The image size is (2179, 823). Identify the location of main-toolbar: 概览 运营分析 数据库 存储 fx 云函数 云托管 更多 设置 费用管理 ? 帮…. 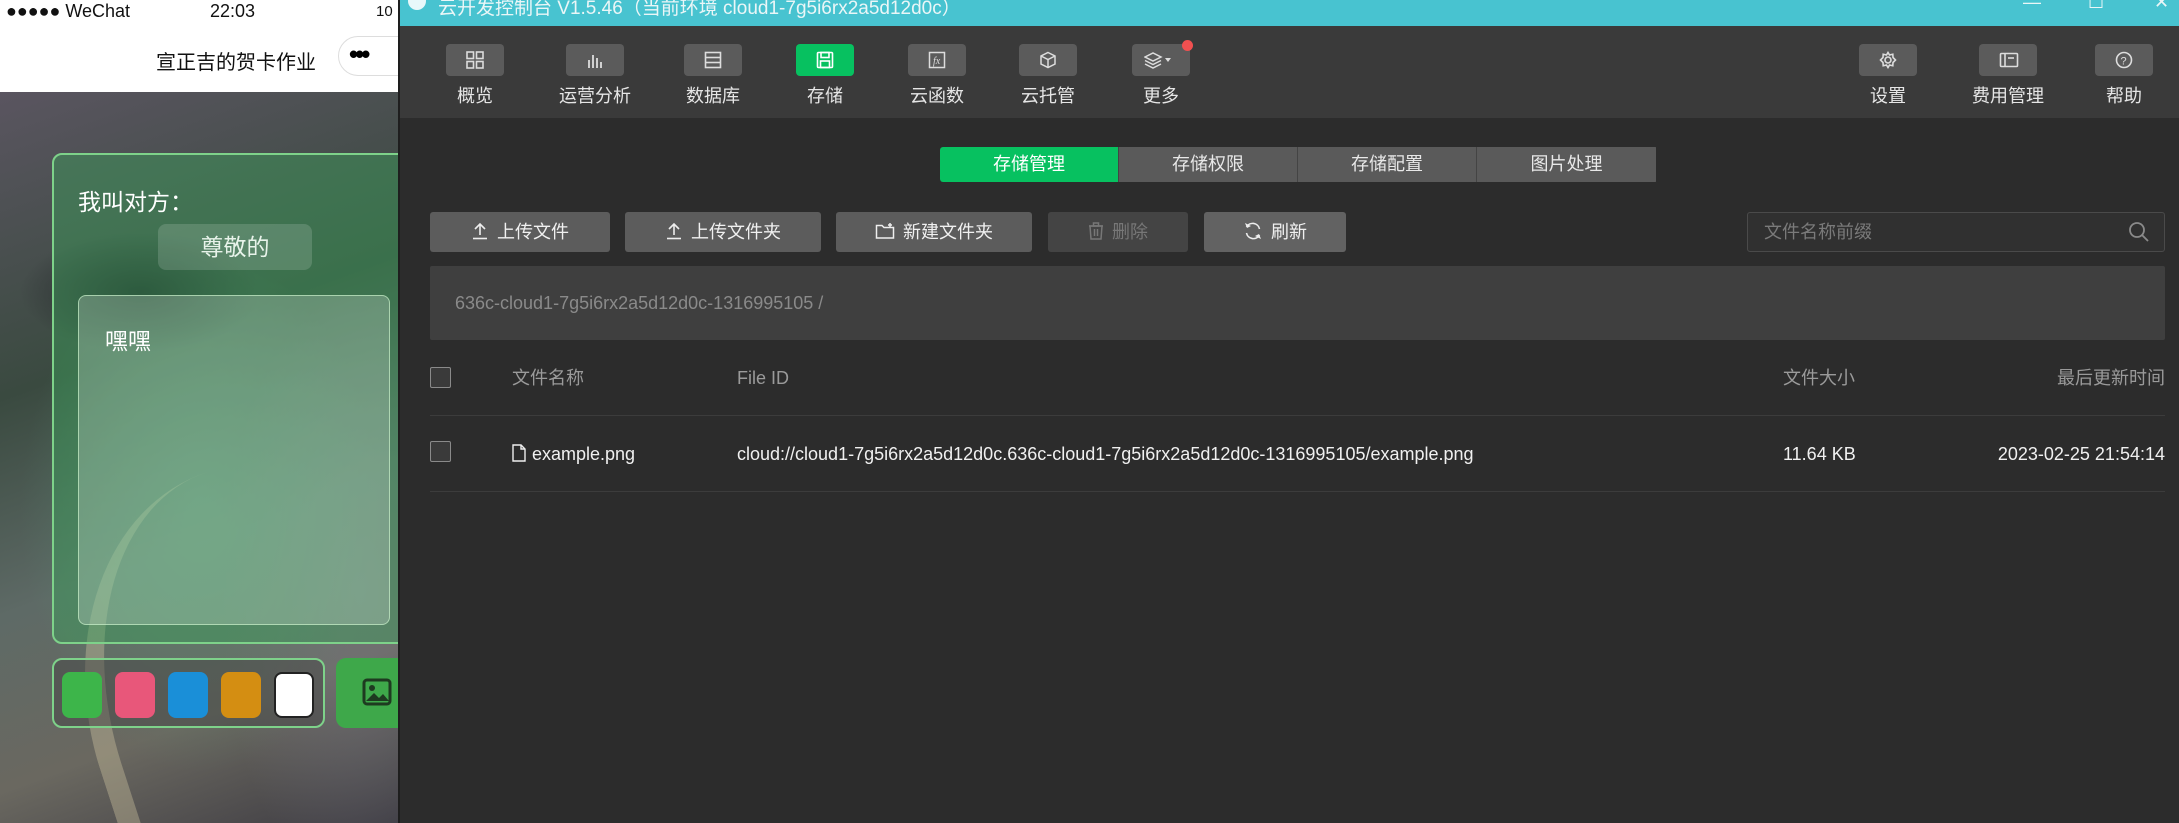
(1289, 72).